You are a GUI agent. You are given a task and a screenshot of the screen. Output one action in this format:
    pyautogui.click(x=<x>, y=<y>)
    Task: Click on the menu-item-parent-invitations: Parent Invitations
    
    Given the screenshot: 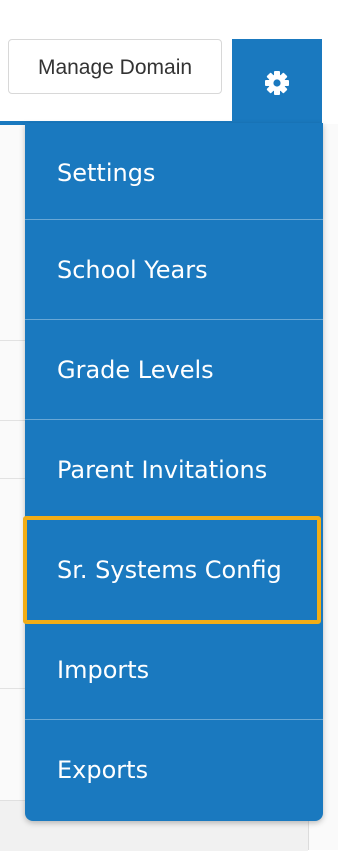 What is the action you would take?
    pyautogui.click(x=174, y=470)
    